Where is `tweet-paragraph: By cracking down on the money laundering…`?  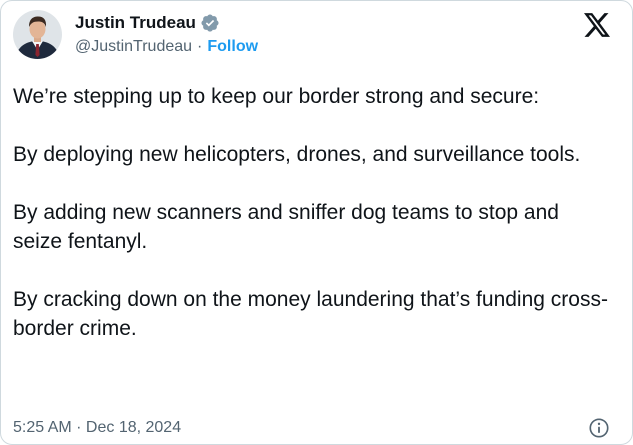
tweet-paragraph: By cracking down on the money laundering… is located at coordinates (310, 314).